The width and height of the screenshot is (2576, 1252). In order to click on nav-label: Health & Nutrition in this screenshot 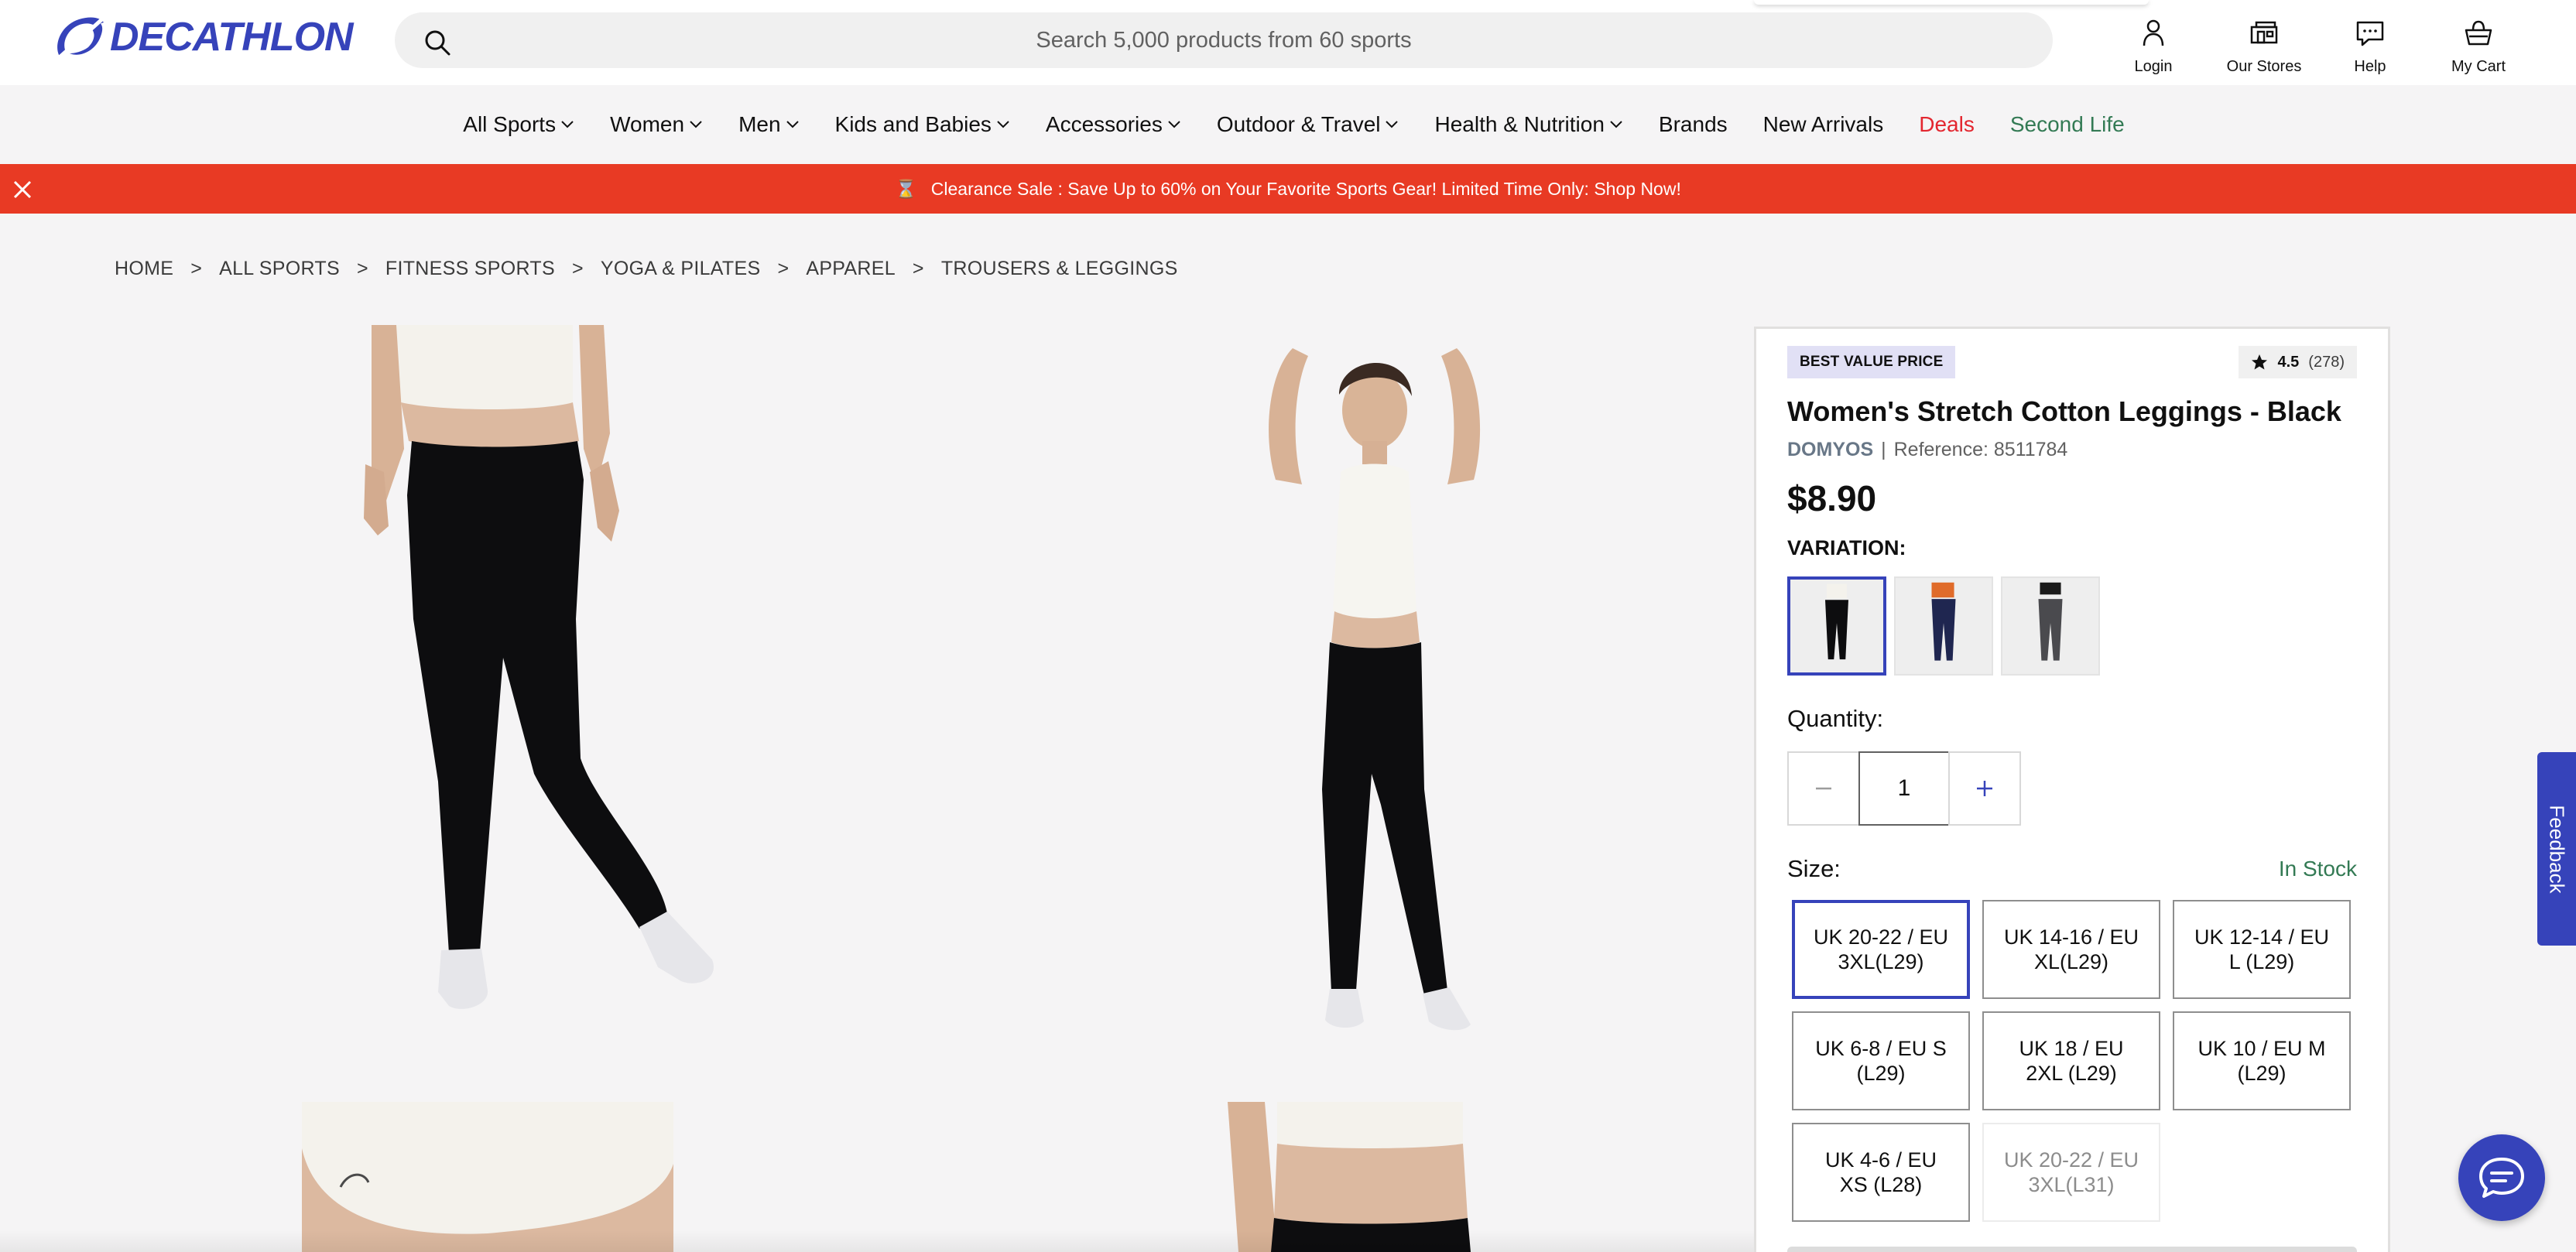, I will do `click(1519, 124)`.